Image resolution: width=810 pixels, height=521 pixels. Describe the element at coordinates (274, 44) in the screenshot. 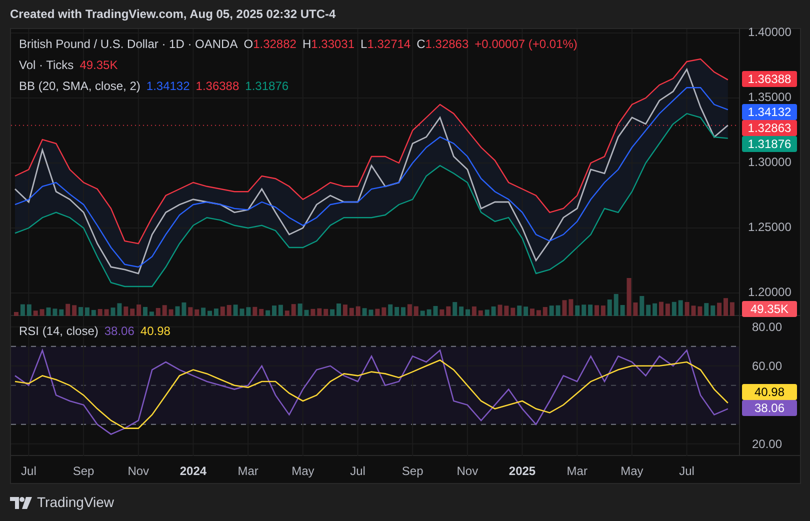

I see `ohlc-value: 1.32882` at that location.